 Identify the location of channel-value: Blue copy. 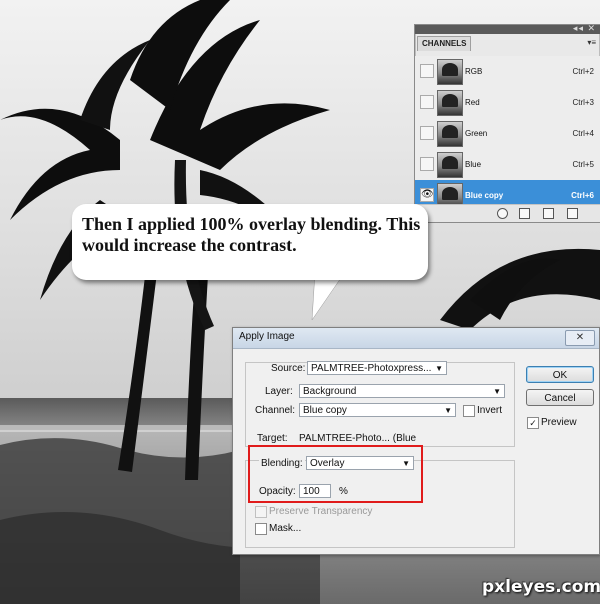
(325, 410).